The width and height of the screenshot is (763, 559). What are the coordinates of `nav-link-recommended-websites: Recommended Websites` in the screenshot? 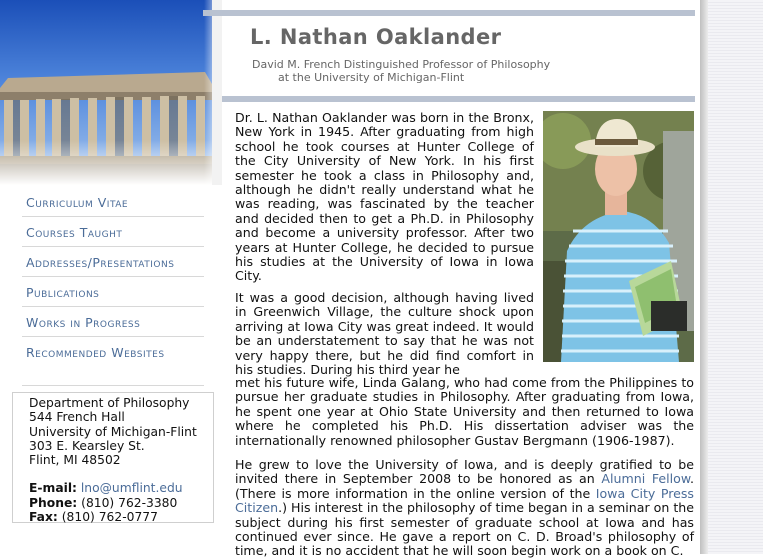 It's located at (113, 351).